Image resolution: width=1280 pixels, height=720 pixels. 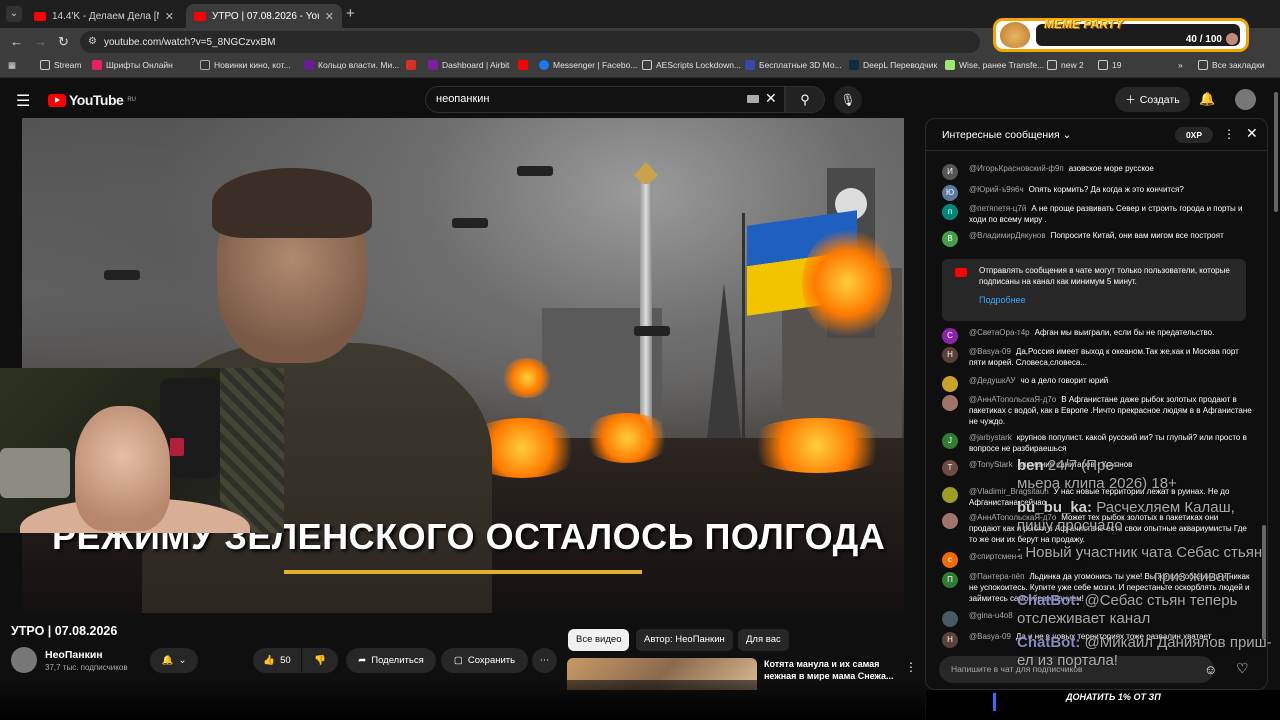 I want to click on keyboard-icon, so click(x=753, y=99).